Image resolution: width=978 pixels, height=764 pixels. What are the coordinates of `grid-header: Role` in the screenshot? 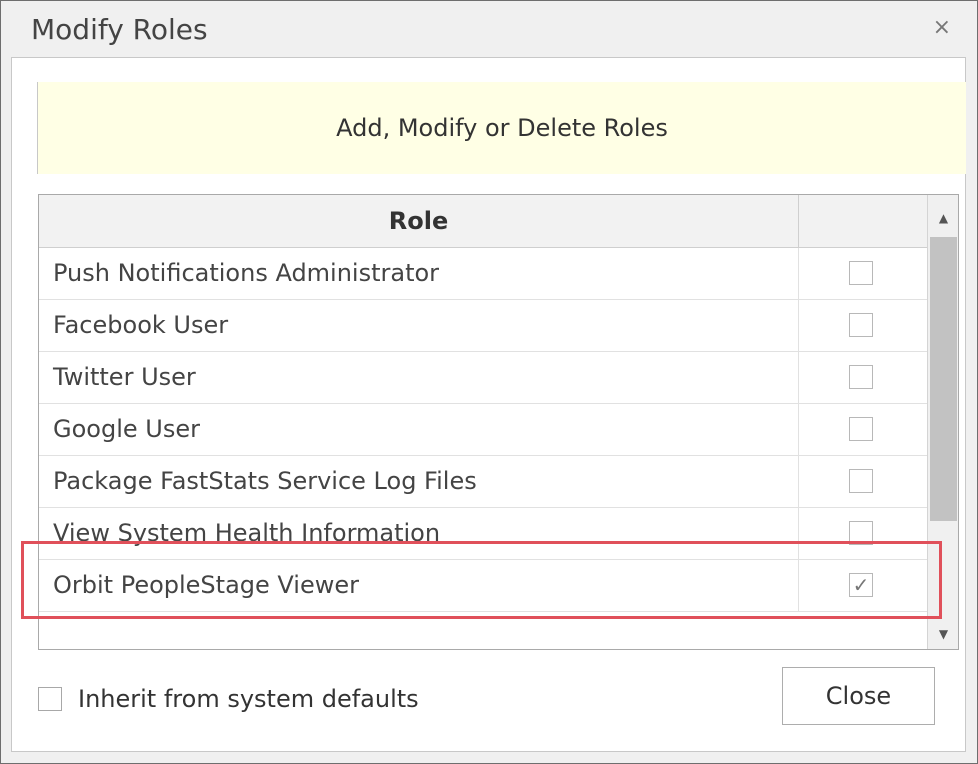 It's located at (483, 221).